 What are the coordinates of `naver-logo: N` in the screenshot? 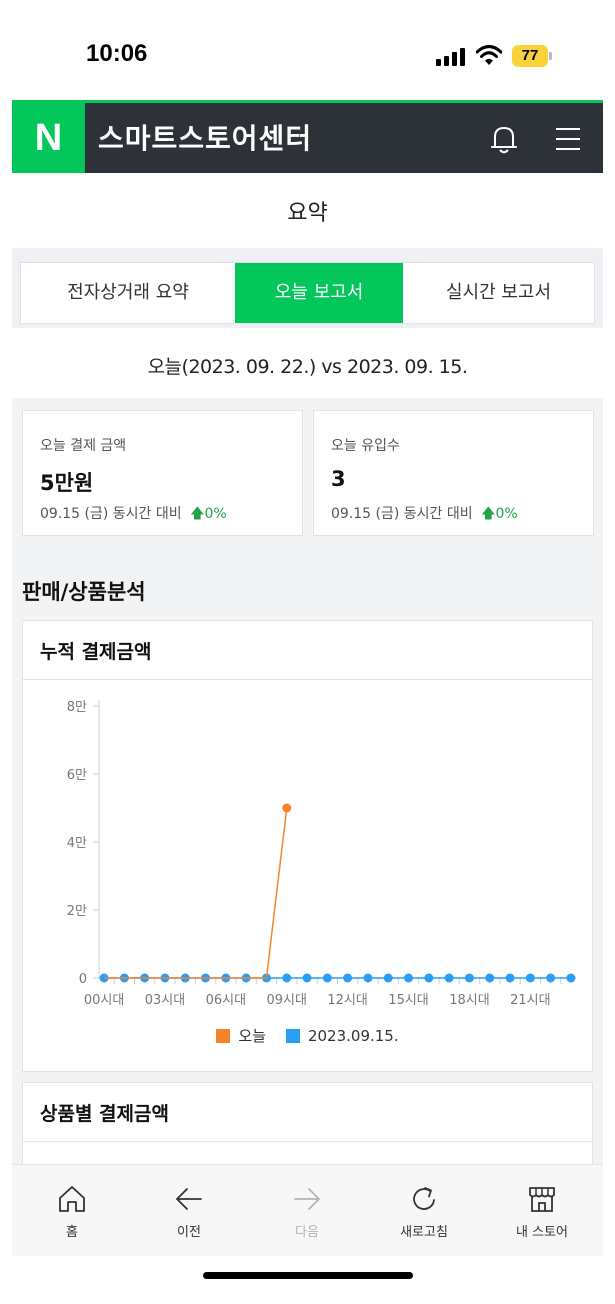 It's located at (48, 138).